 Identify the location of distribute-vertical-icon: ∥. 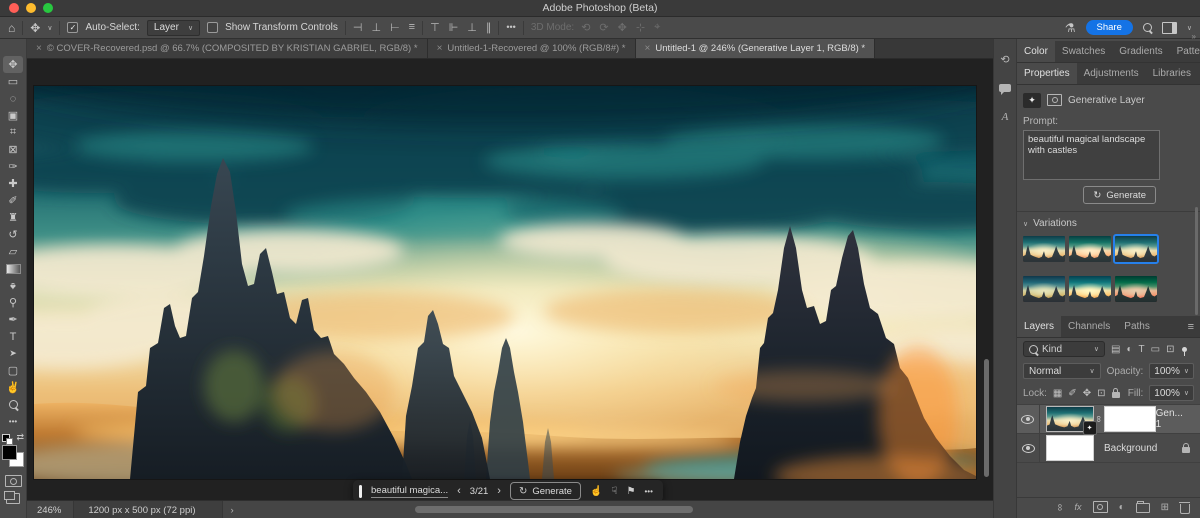
(489, 27).